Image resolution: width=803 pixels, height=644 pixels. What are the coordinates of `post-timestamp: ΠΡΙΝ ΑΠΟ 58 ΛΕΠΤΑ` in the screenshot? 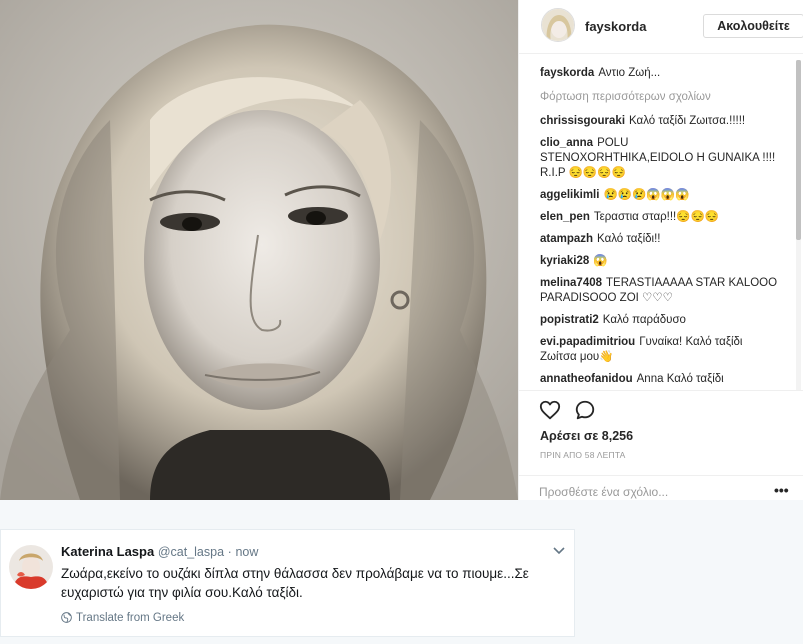 It's located at (582, 455).